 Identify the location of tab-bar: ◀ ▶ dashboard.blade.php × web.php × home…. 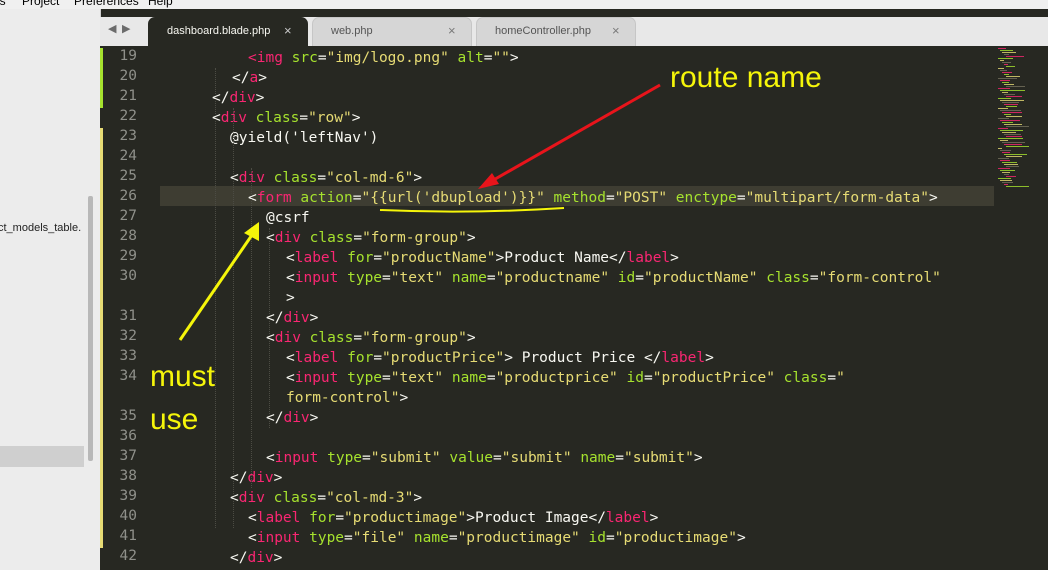
(574, 31).